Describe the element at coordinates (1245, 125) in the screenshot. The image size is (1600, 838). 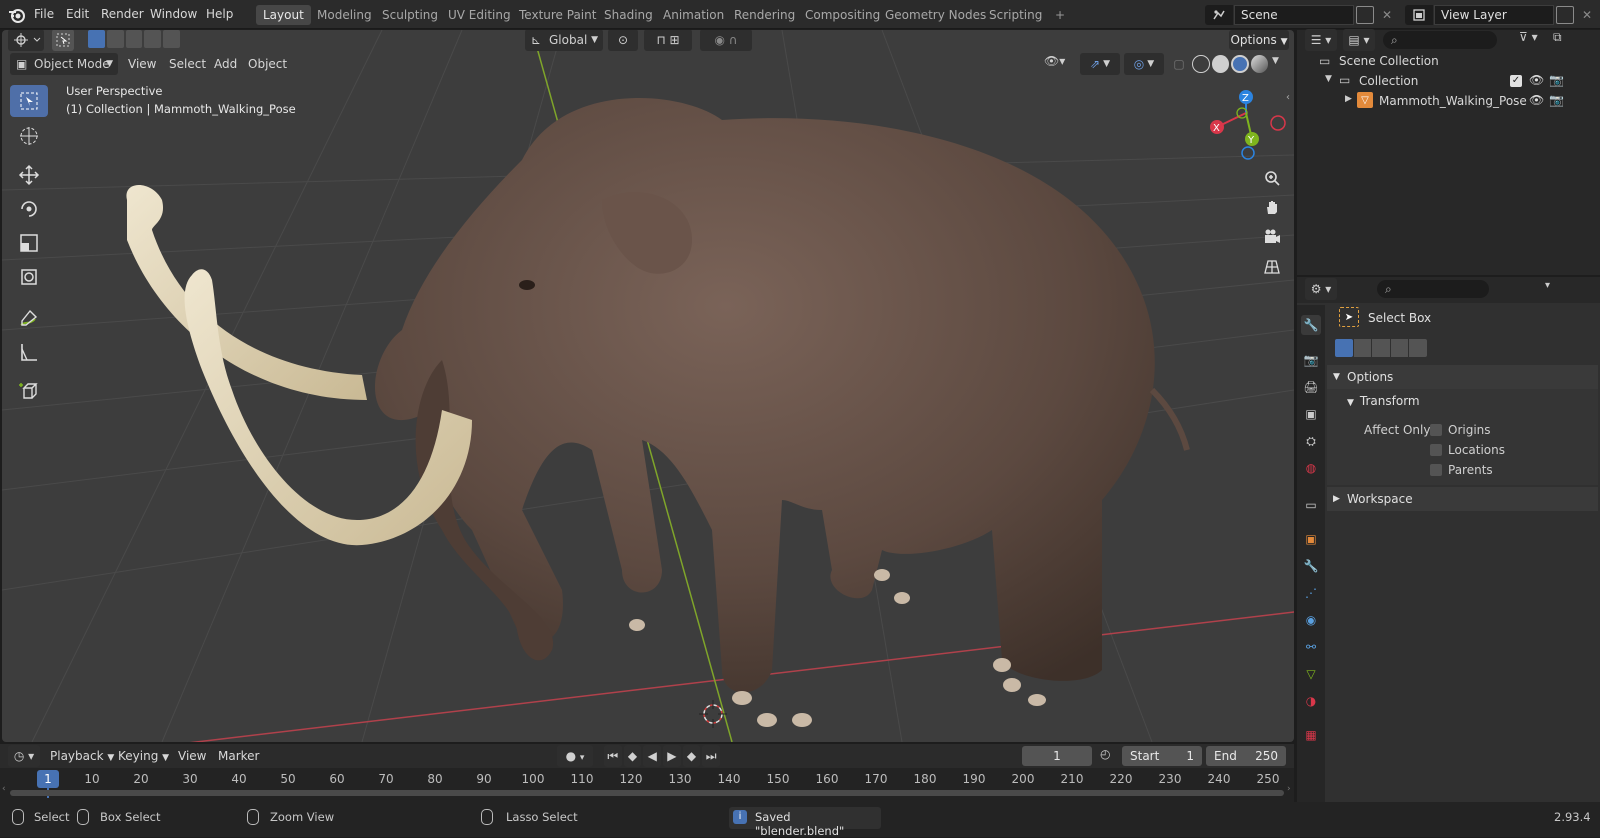
I see `navigation-gizmo: Z X Y` at that location.